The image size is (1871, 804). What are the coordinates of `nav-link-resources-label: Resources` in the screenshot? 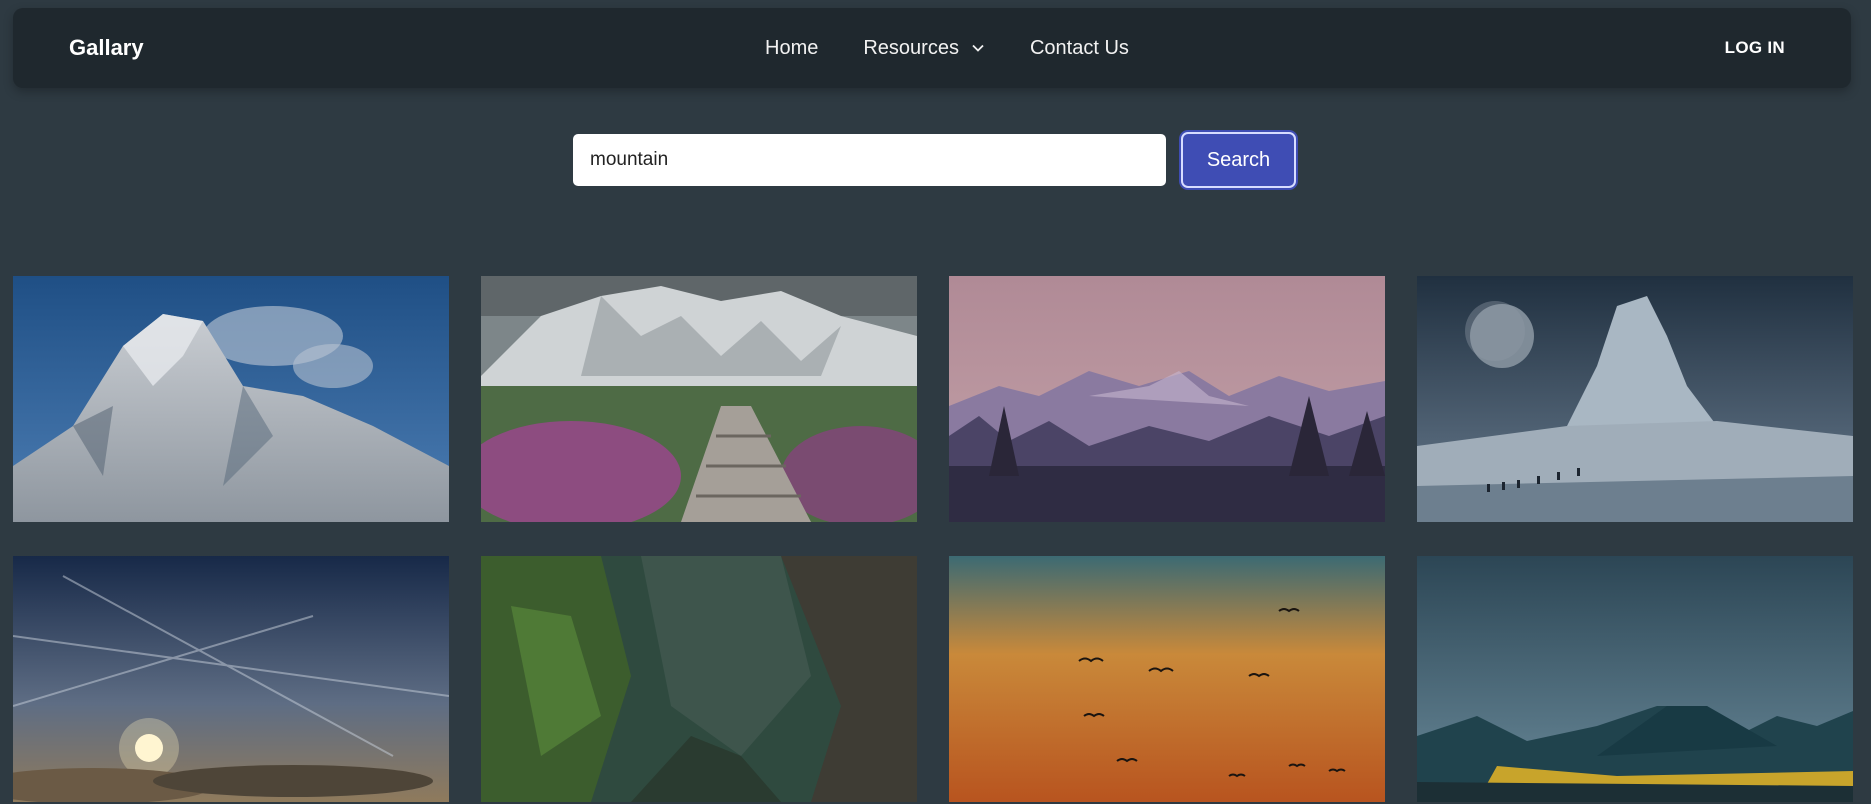 It's located at (911, 47).